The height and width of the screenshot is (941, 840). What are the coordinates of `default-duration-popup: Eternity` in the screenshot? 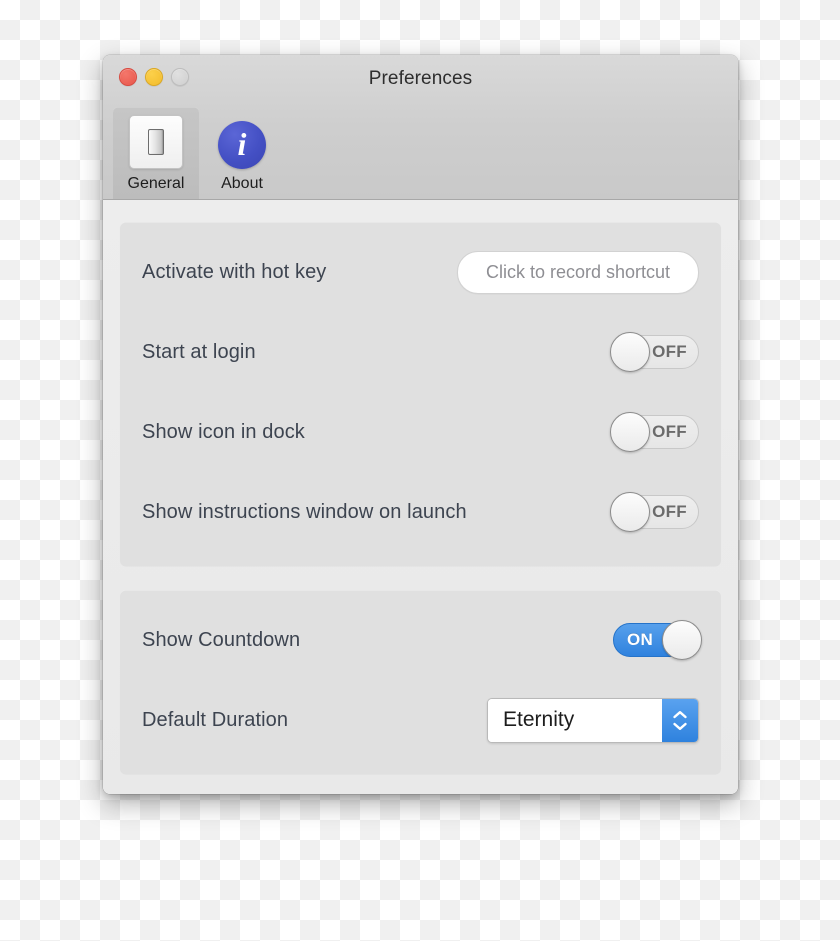 It's located at (593, 720).